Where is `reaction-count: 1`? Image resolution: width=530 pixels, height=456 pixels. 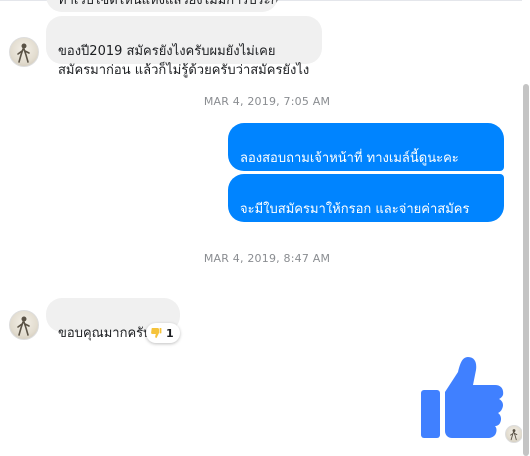 reaction-count: 1 is located at coordinates (170, 333).